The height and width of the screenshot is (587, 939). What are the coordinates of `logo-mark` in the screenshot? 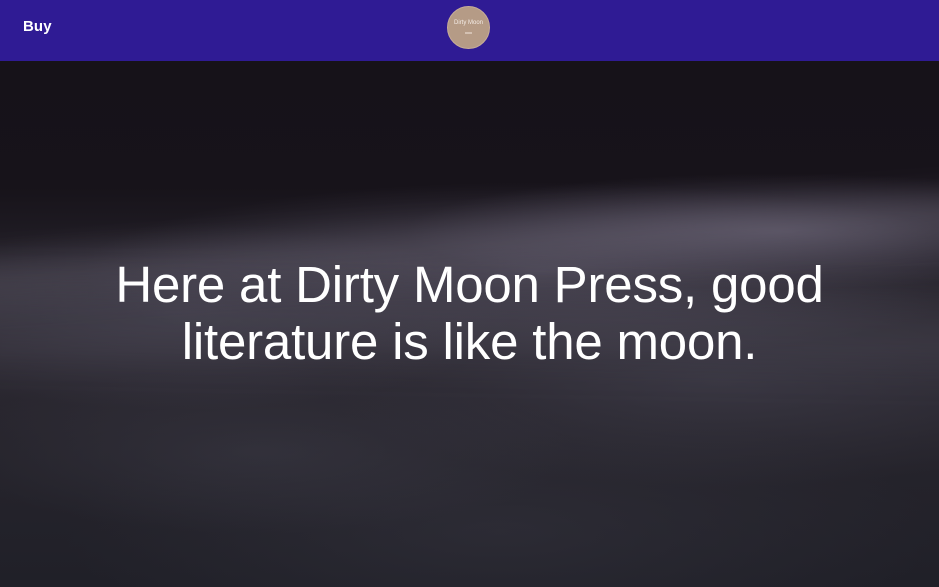 It's located at (468, 32).